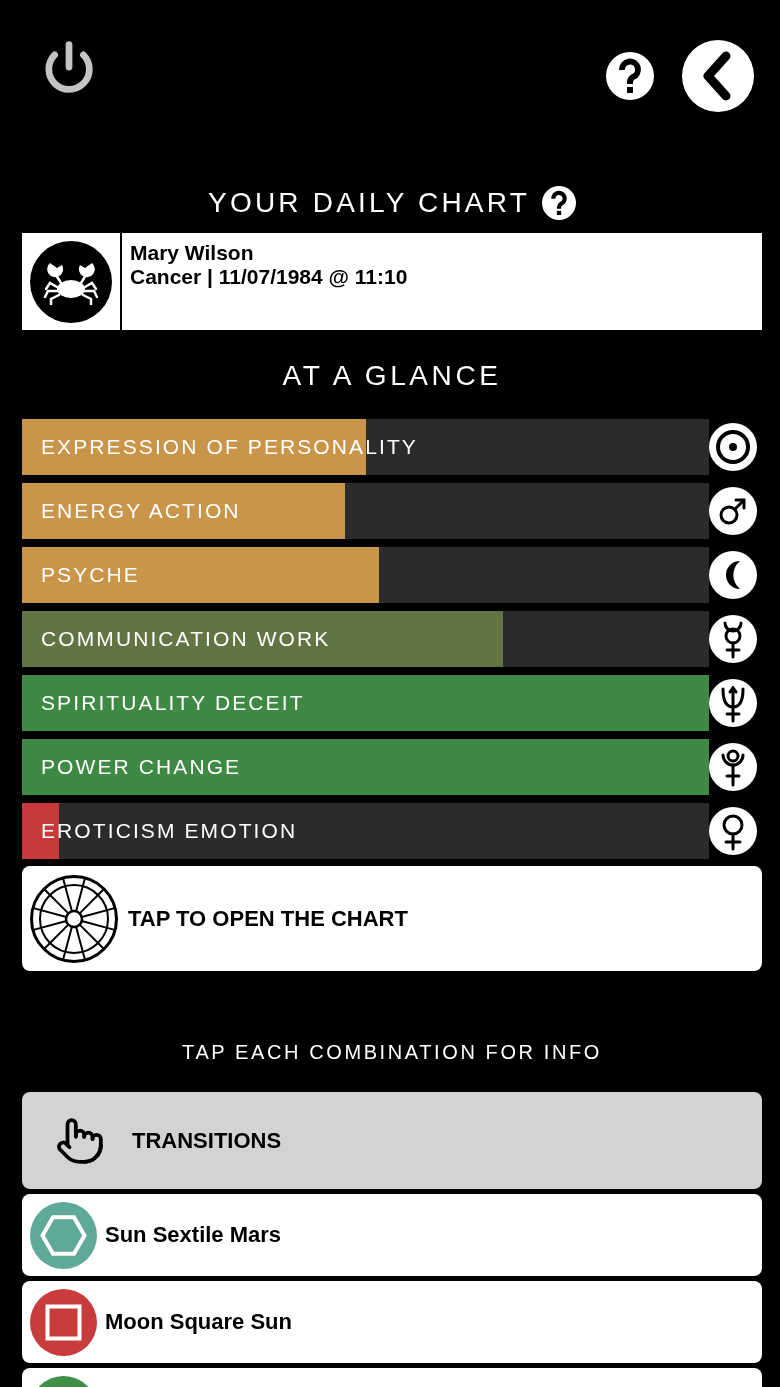  What do you see at coordinates (733, 639) in the screenshot?
I see `mercury-symbol-icon` at bounding box center [733, 639].